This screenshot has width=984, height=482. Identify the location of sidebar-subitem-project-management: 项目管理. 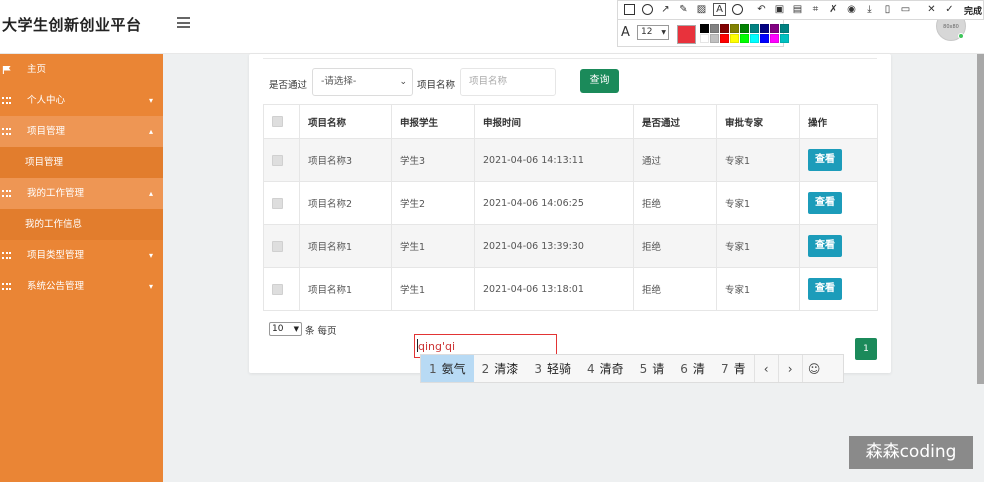
(81, 162).